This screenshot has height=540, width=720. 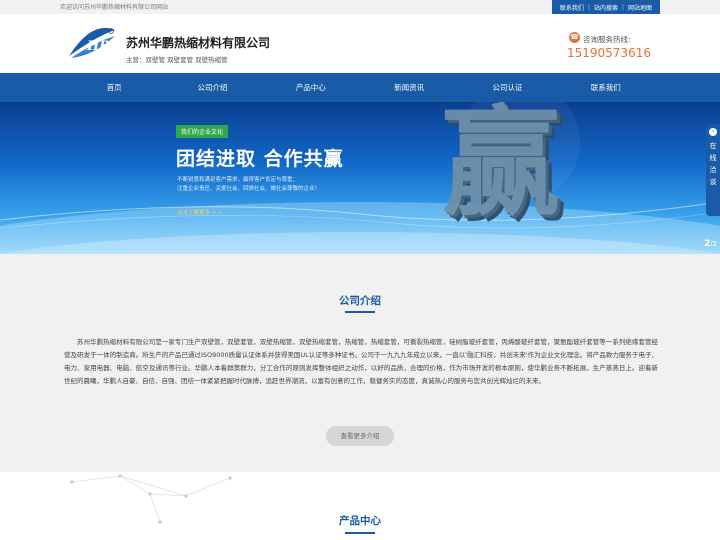 What do you see at coordinates (151, 499) in the screenshot?
I see `network-decoration` at bounding box center [151, 499].